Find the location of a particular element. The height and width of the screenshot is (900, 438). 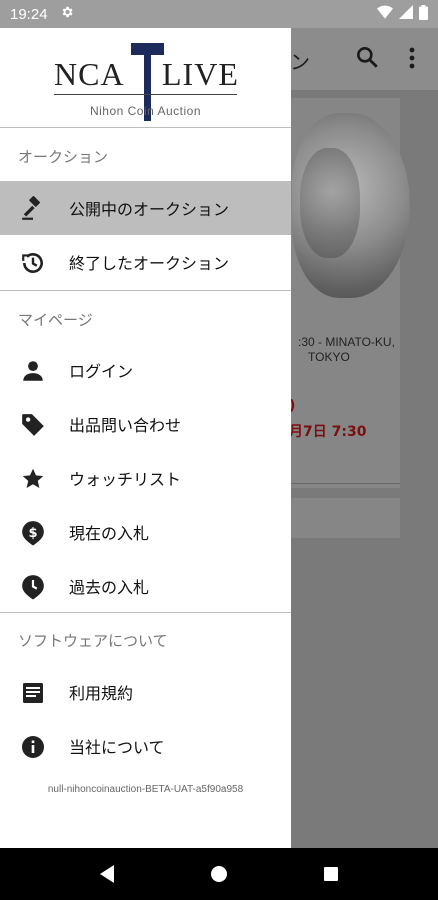

tag-icon is located at coordinates (33, 425).